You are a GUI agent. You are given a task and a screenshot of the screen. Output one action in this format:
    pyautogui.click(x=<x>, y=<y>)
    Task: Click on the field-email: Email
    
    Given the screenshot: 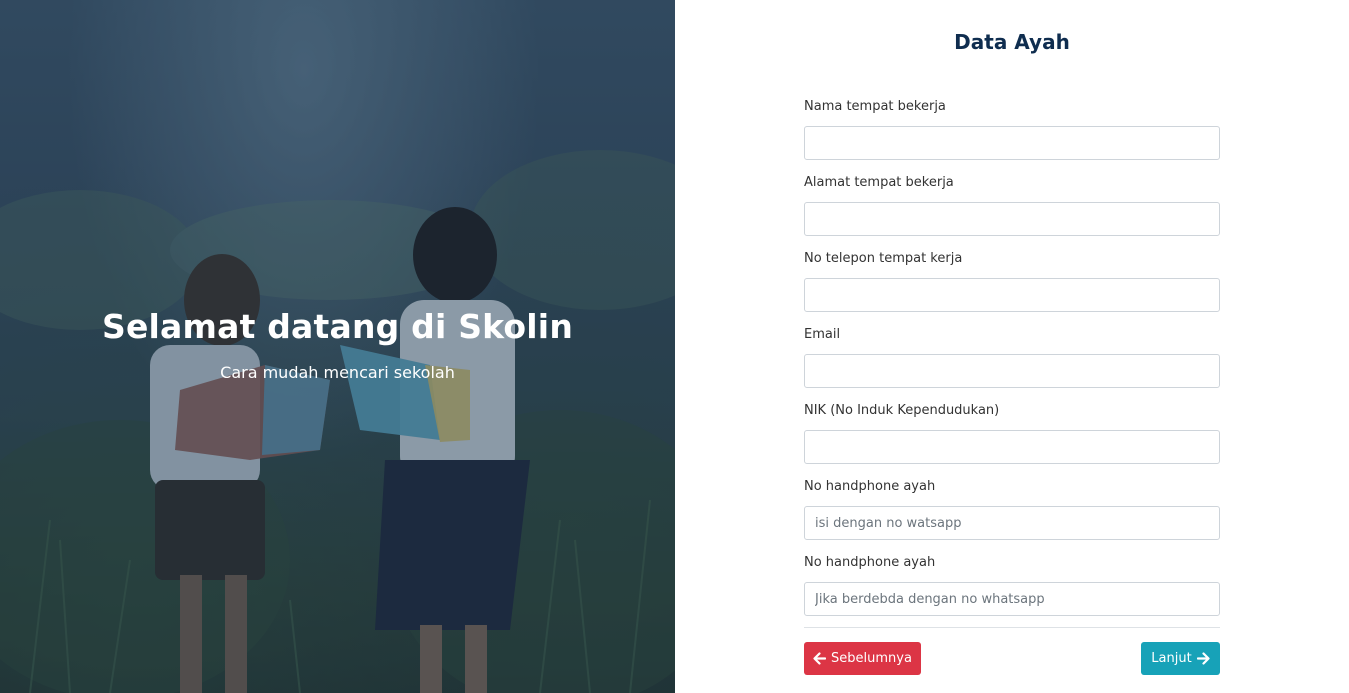 What is the action you would take?
    pyautogui.click(x=1012, y=357)
    